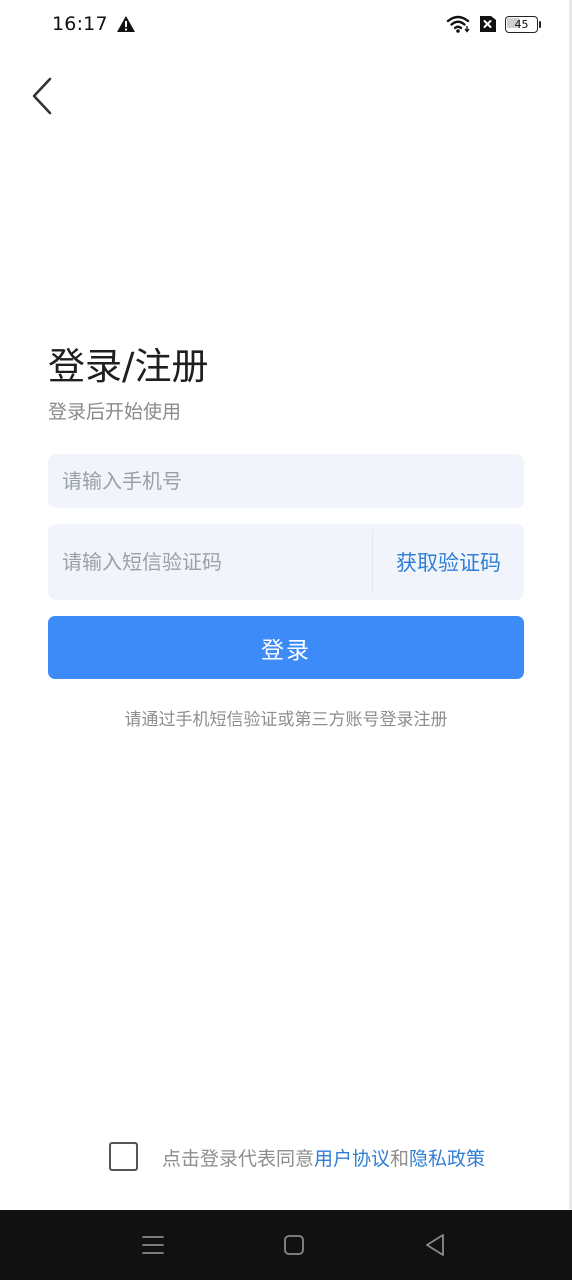 The height and width of the screenshot is (1280, 572). Describe the element at coordinates (400, 1159) in the screenshot. I see `agreement-connector: 和` at that location.